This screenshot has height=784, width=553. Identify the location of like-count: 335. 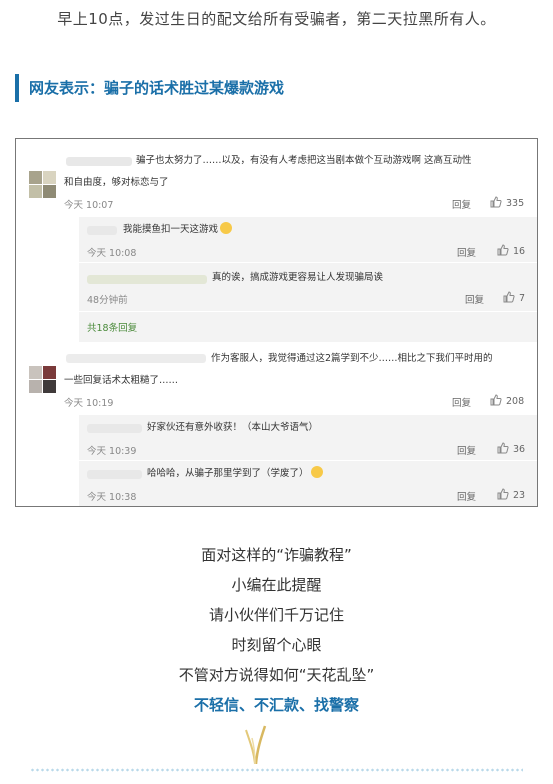
(515, 203).